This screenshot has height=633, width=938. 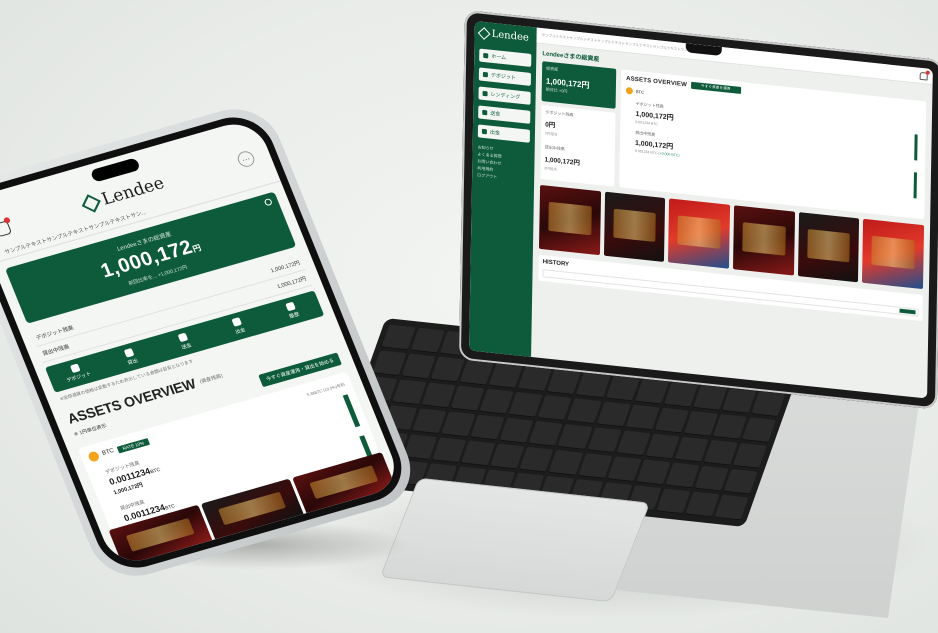 What do you see at coordinates (503, 163) in the screenshot?
I see `laptop-side-links: お知らせ よくある質問 お問い合わせ 利用規約 ログアウト` at bounding box center [503, 163].